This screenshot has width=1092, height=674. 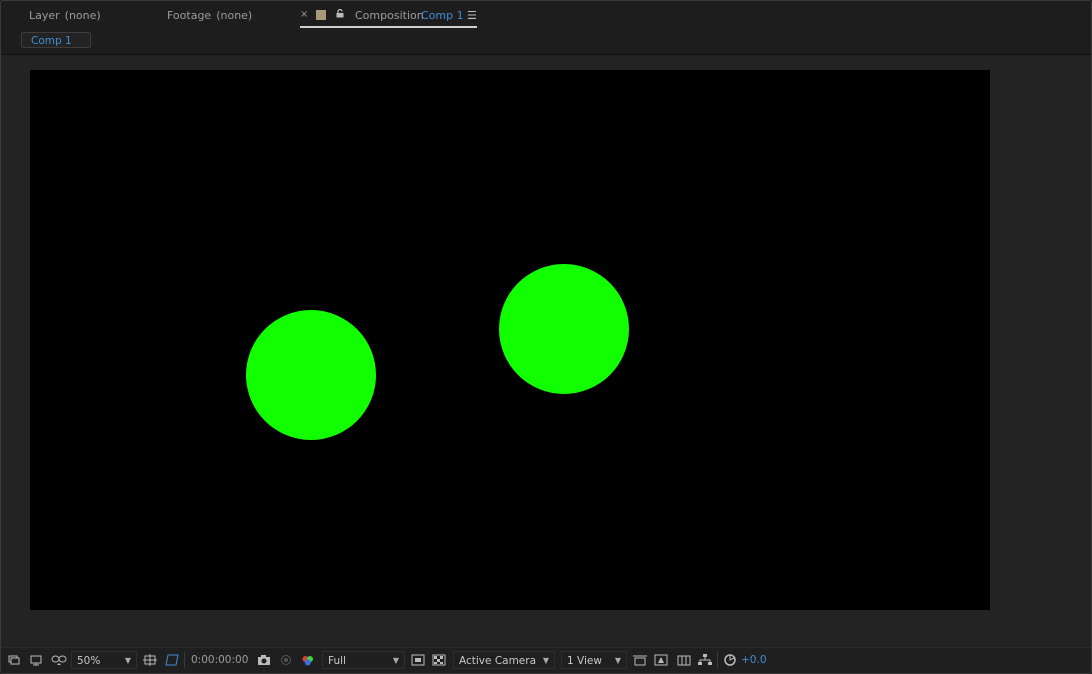 I want to click on comp-navigator-tab: Comp 1, so click(x=56, y=40).